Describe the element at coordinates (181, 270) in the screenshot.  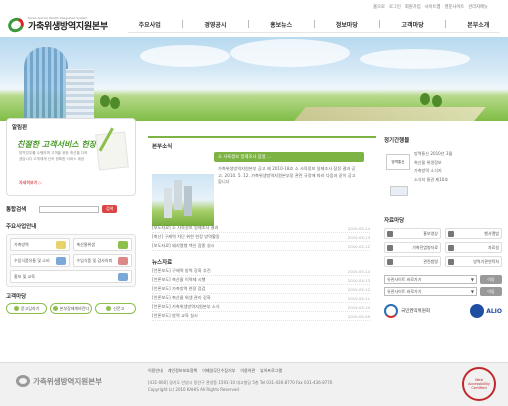
I see `data-list-title: [언론보도] 구제역 방역 강화 추진` at that location.